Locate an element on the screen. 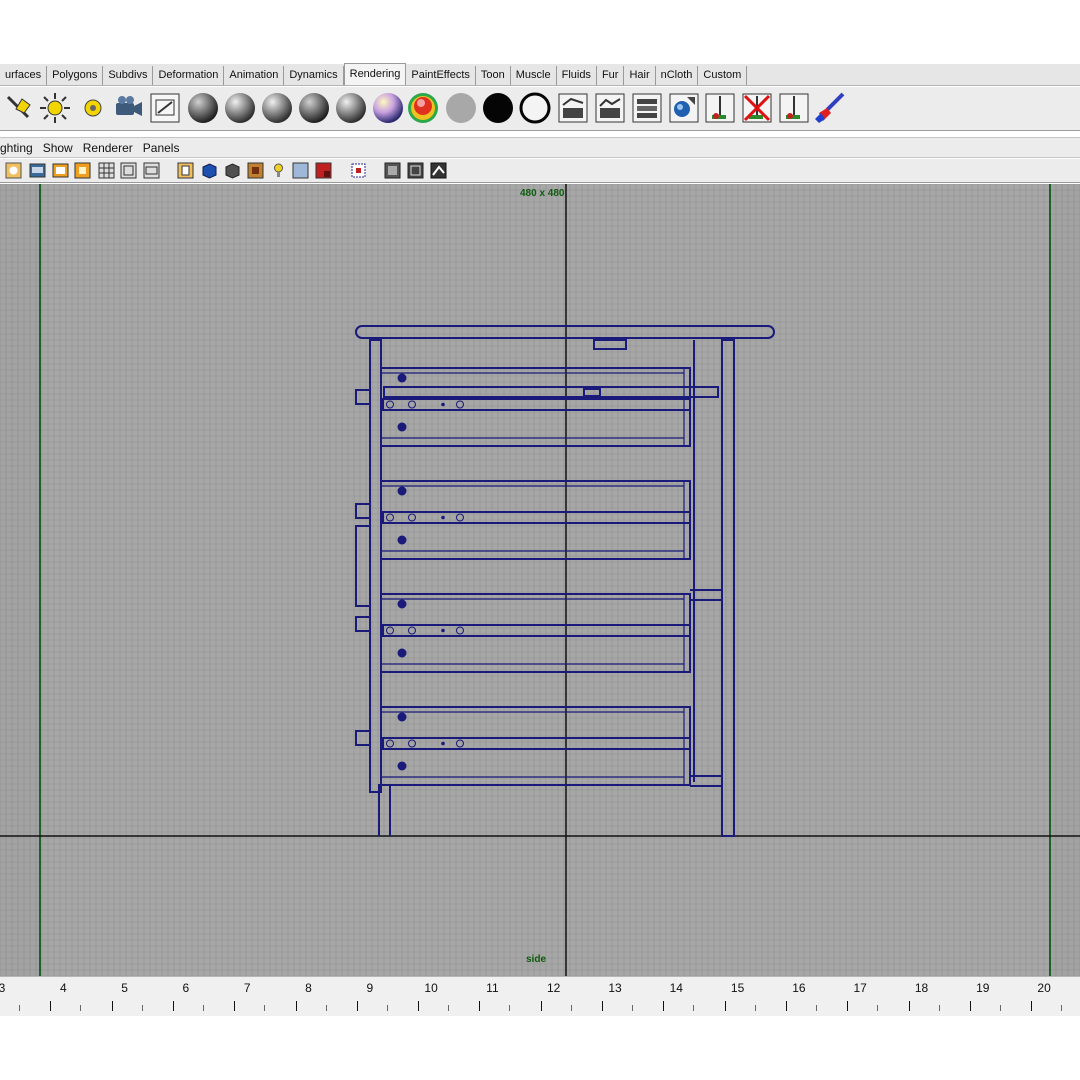 Image resolution: width=1080 pixels, height=1080 pixels. menu-panels: Panels is located at coordinates (161, 148).